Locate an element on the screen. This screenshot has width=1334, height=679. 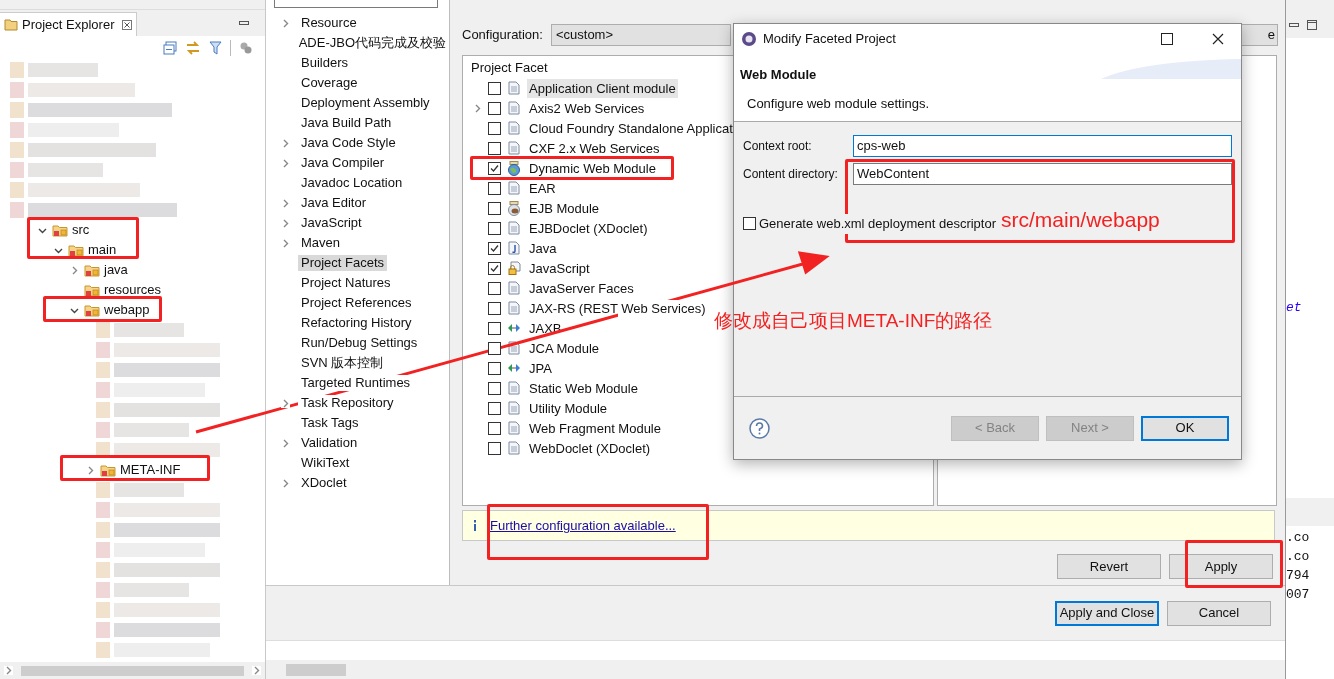
column-header: Project Facet is located at coordinates (509, 68).